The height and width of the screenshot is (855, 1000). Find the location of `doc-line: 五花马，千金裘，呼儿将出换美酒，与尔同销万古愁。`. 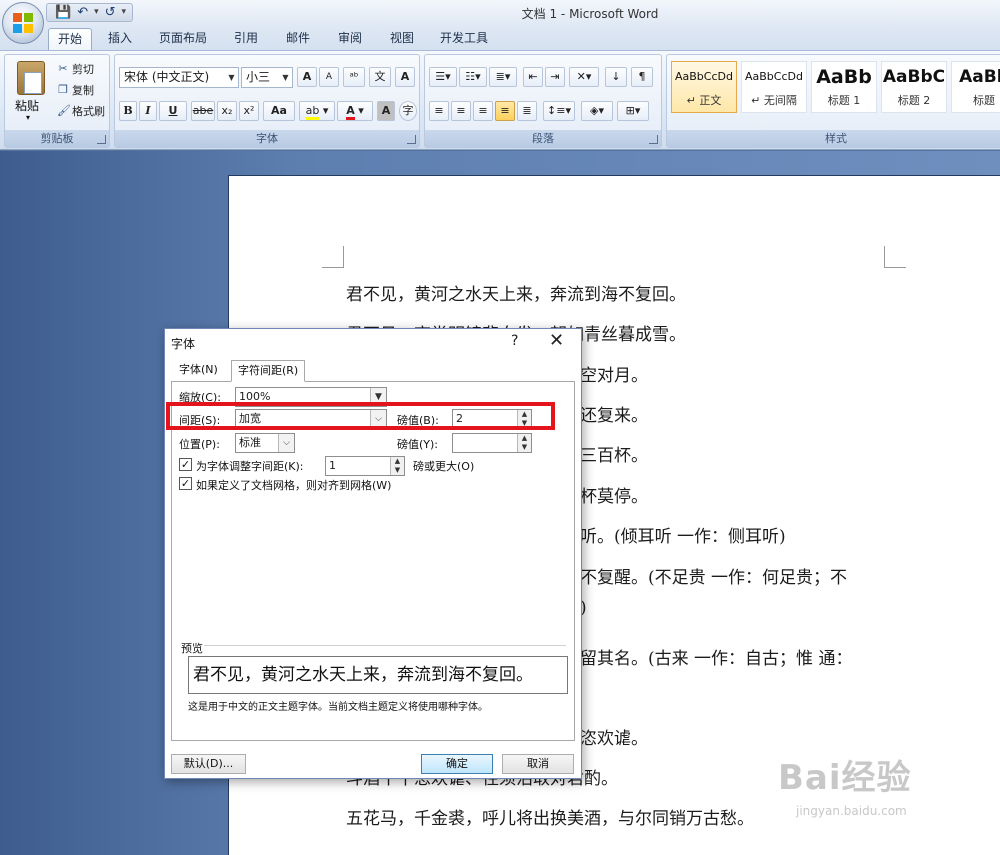

doc-line: 五花马，千金裘，呼儿将出换美酒，与尔同销万古愁。 is located at coordinates (550, 816).